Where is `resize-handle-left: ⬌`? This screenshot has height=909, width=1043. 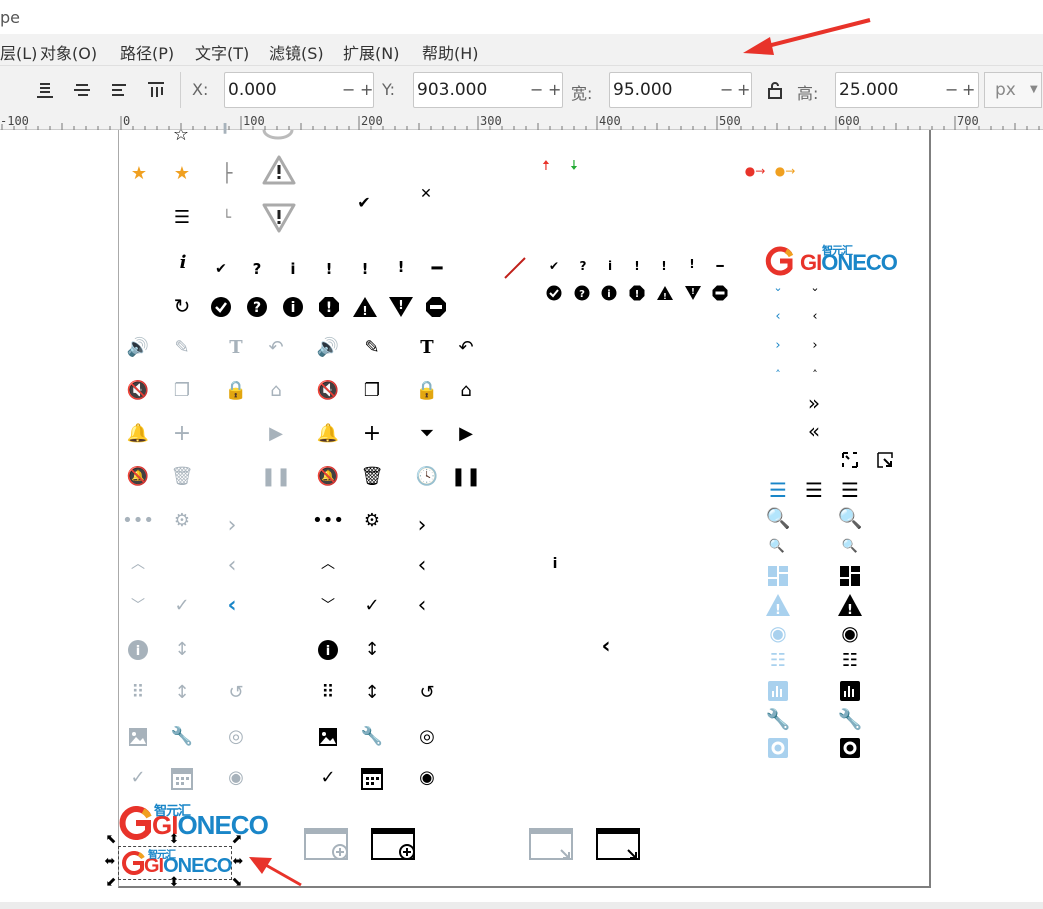
resize-handle-left: ⬌ is located at coordinates (110, 861).